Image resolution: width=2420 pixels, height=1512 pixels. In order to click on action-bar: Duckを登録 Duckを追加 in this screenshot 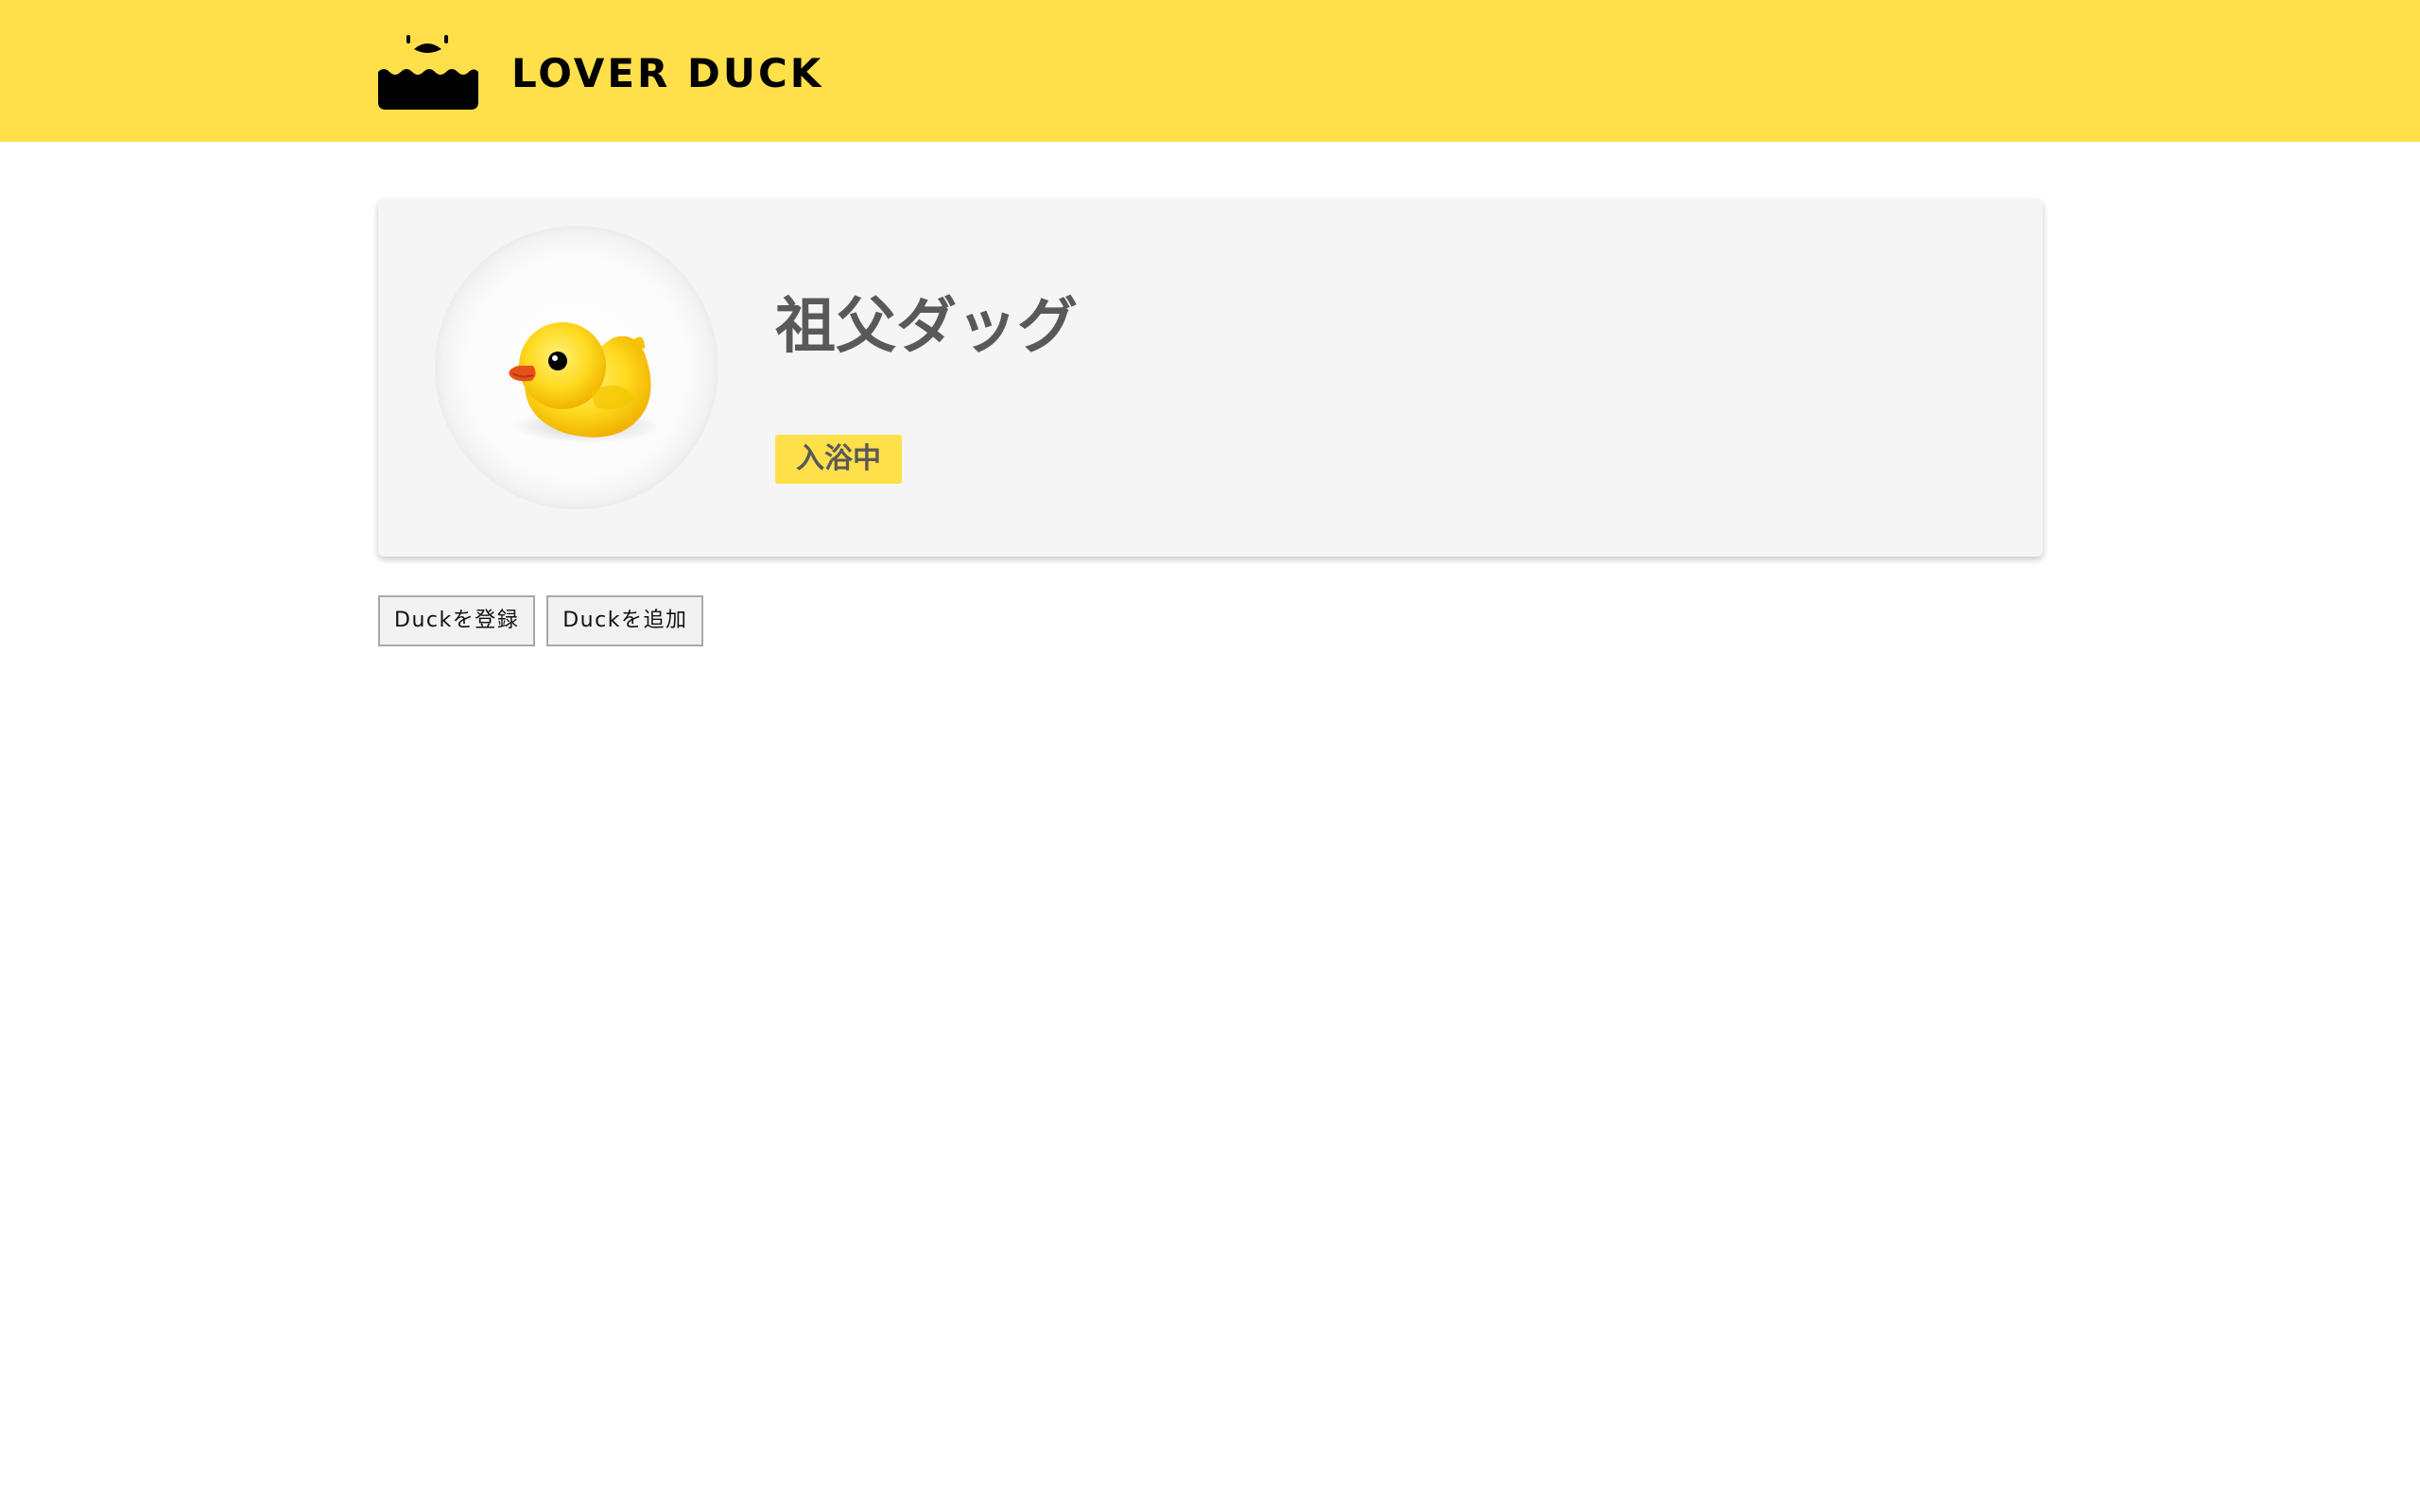, I will do `click(541, 620)`.